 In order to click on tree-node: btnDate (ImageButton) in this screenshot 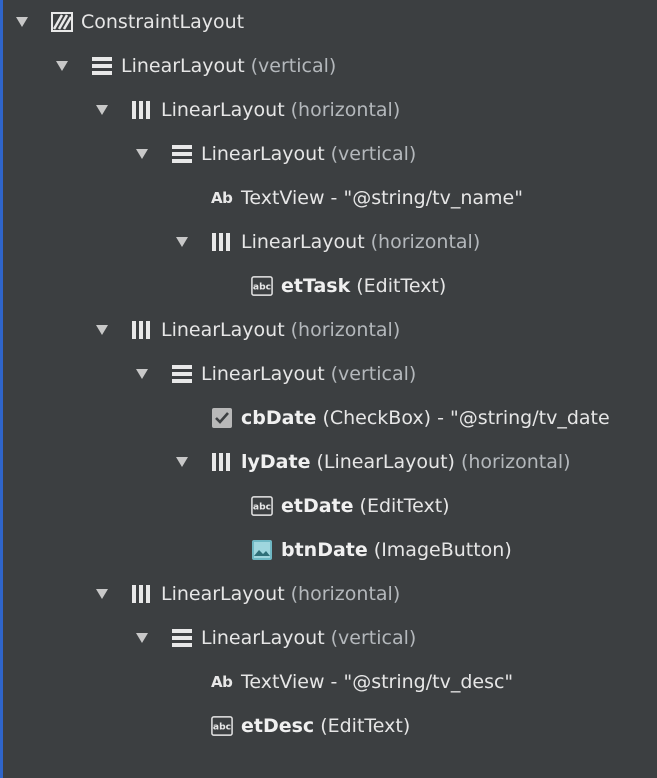, I will do `click(330, 550)`.